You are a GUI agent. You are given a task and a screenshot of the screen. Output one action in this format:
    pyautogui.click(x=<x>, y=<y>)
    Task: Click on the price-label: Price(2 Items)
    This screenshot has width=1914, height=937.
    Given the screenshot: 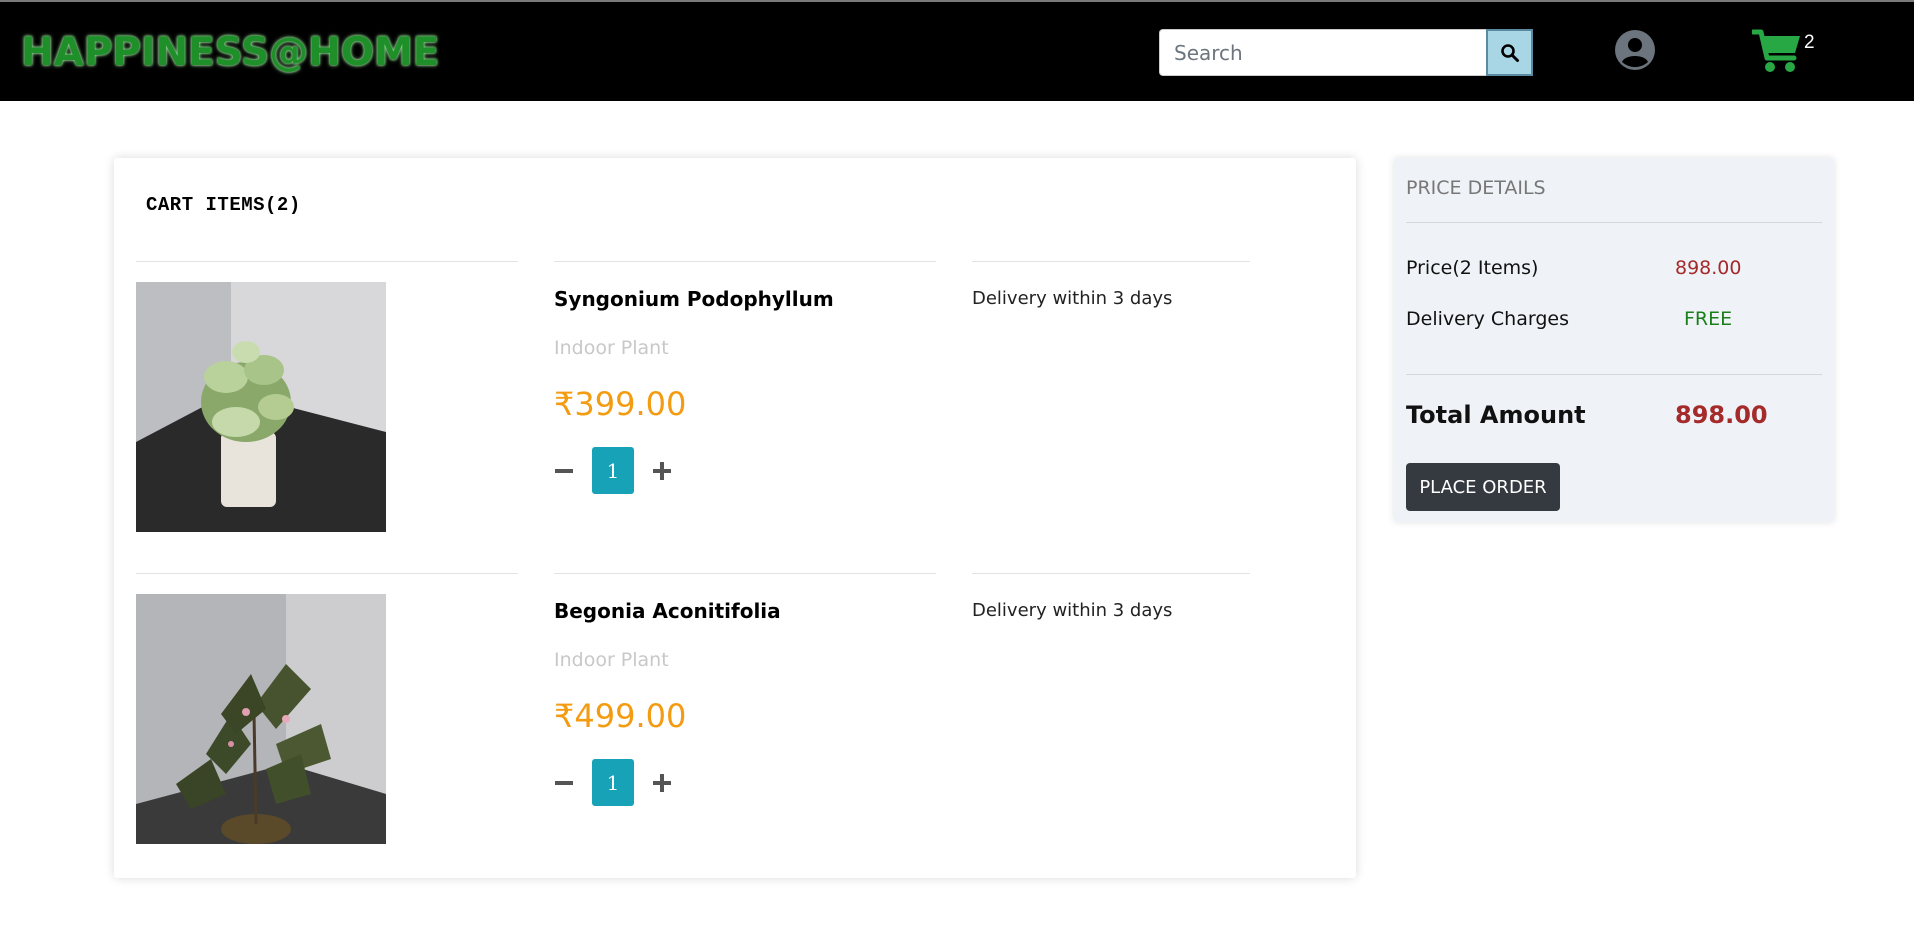 What is the action you would take?
    pyautogui.click(x=1472, y=268)
    